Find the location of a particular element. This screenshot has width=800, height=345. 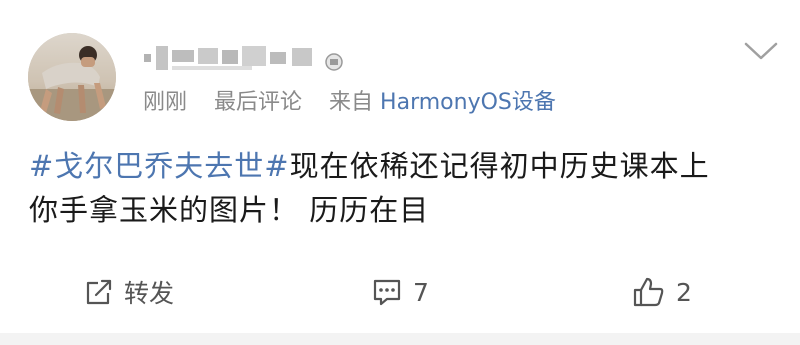

repost-label: 转发 is located at coordinates (149, 293).